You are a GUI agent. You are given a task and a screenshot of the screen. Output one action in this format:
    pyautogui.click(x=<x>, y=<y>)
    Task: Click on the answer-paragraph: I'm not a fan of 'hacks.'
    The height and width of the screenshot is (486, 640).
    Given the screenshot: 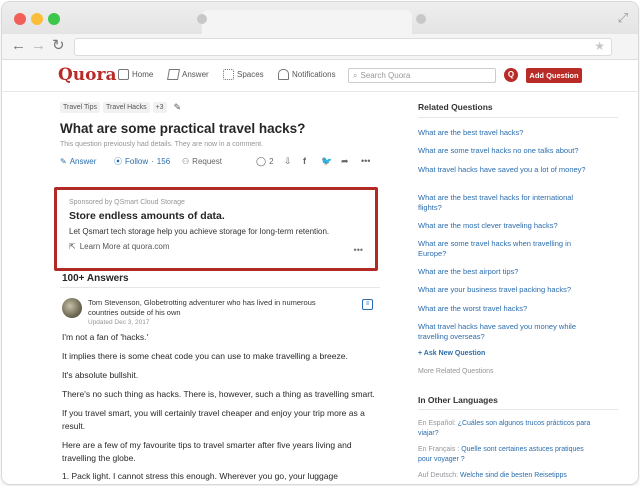 What is the action you would take?
    pyautogui.click(x=105, y=337)
    